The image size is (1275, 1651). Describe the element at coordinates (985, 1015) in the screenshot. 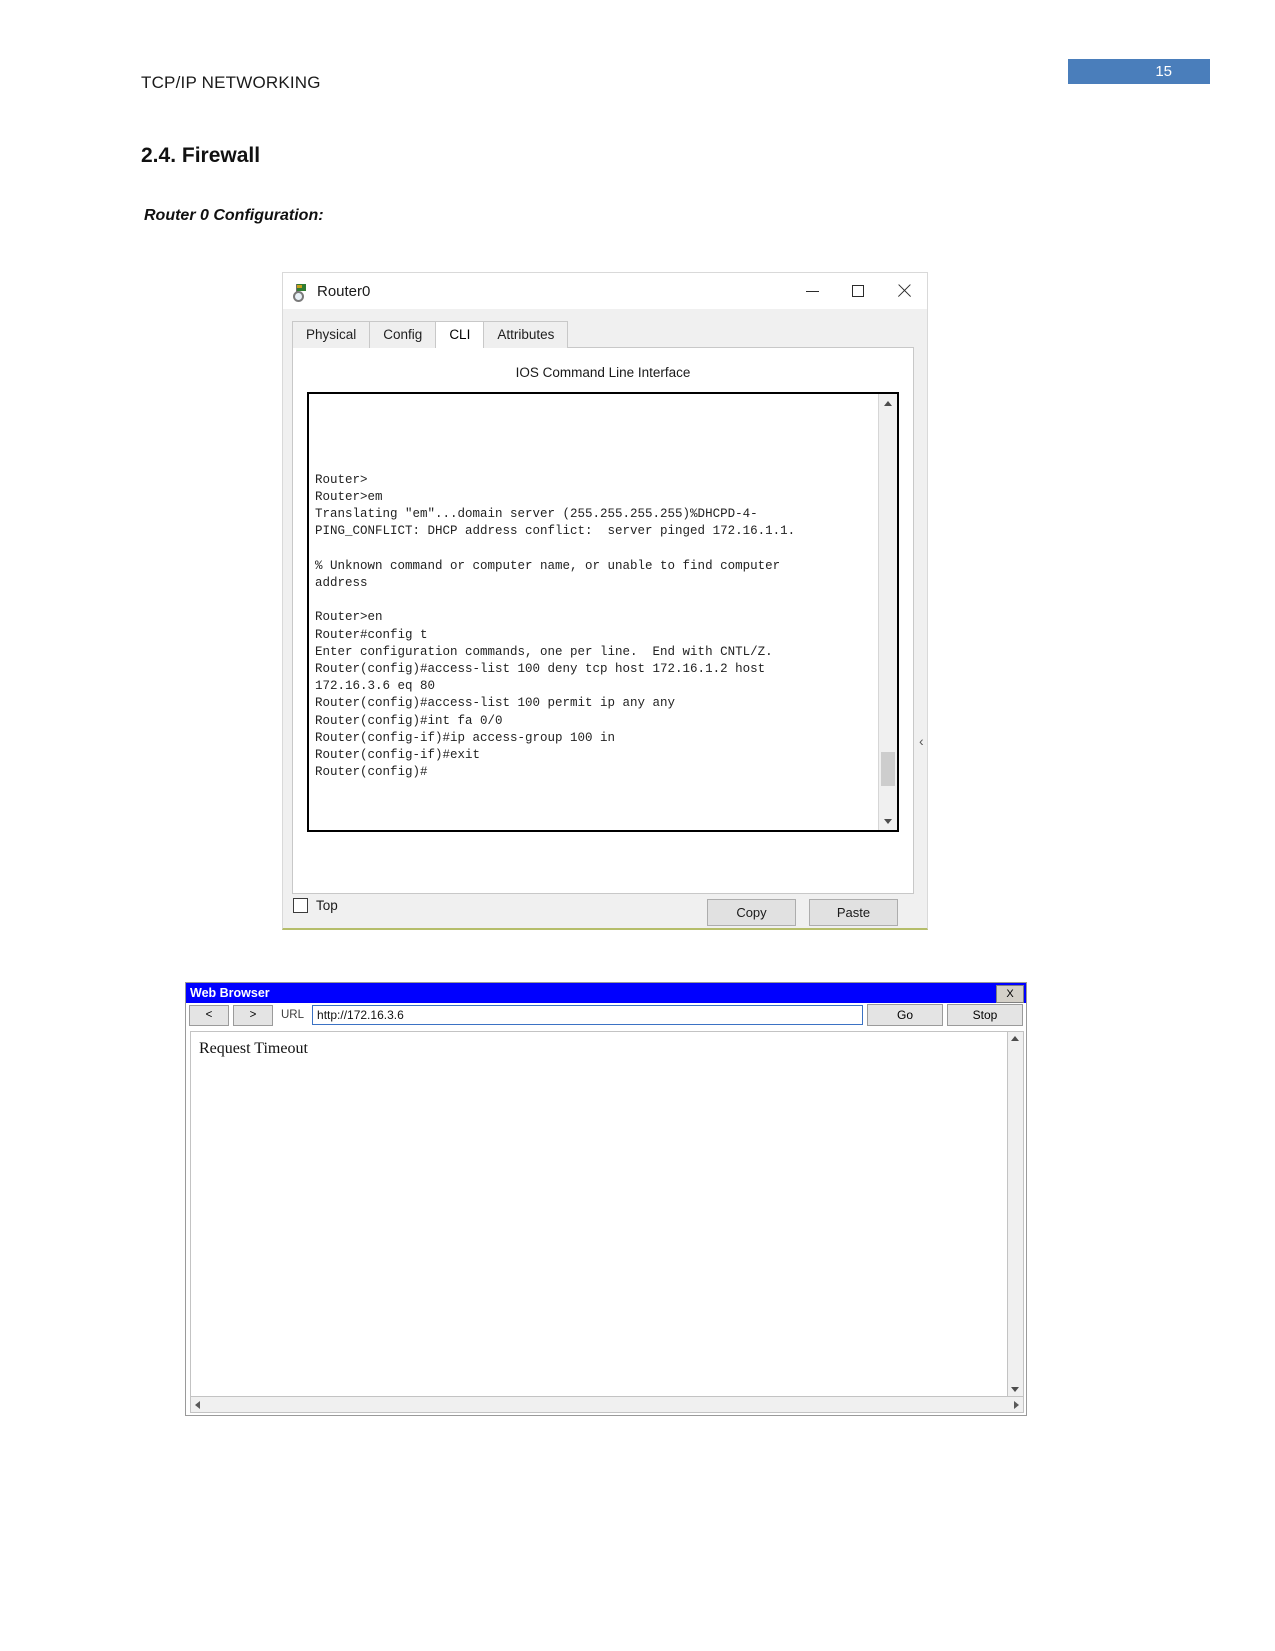

I see `stop-button: Stop` at that location.